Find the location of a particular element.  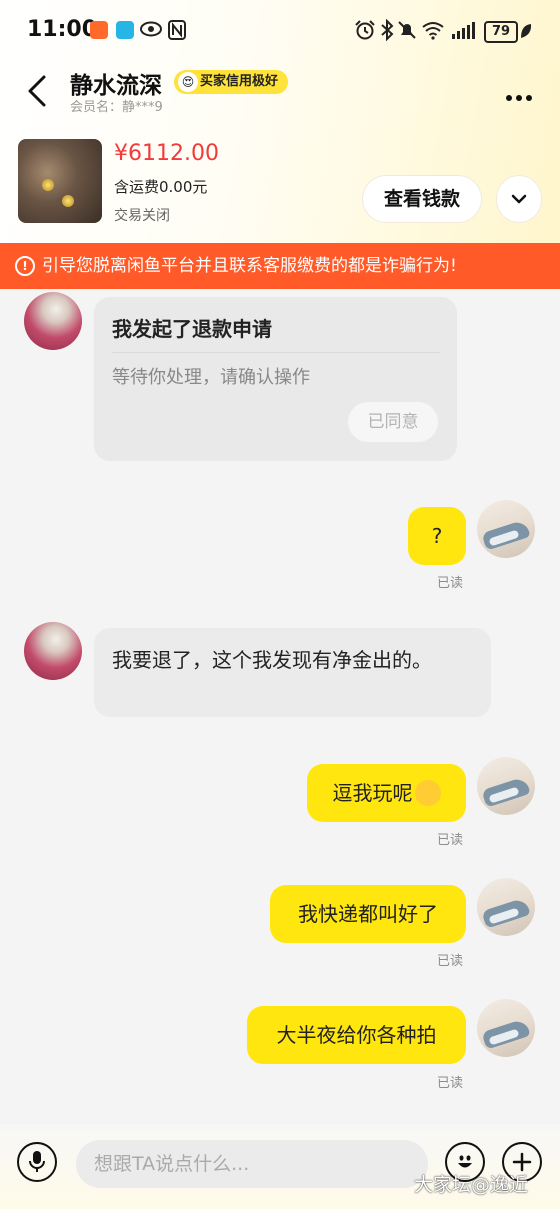

fraud-warning-text: 引导您脱离闲鱼平台并且联系客服缴费的都是诈骗行为! is located at coordinates (249, 266).